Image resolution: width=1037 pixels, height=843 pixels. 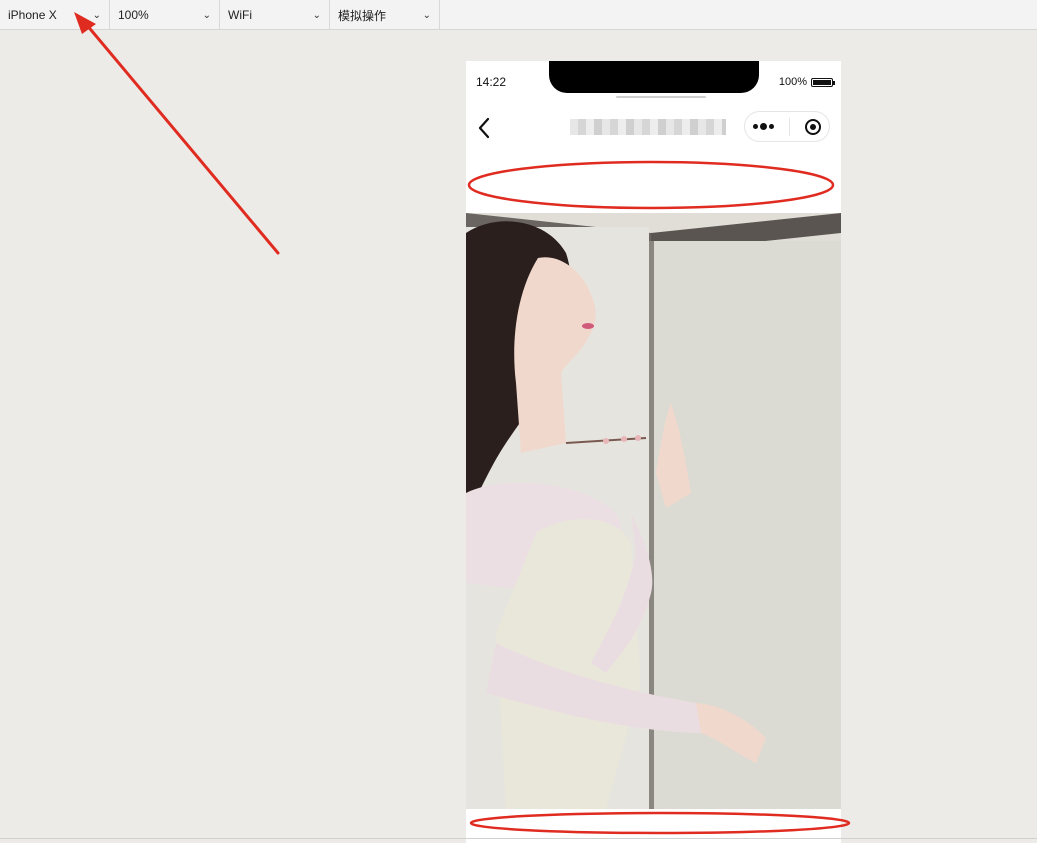 What do you see at coordinates (484, 128) in the screenshot?
I see `chevron-left-icon` at bounding box center [484, 128].